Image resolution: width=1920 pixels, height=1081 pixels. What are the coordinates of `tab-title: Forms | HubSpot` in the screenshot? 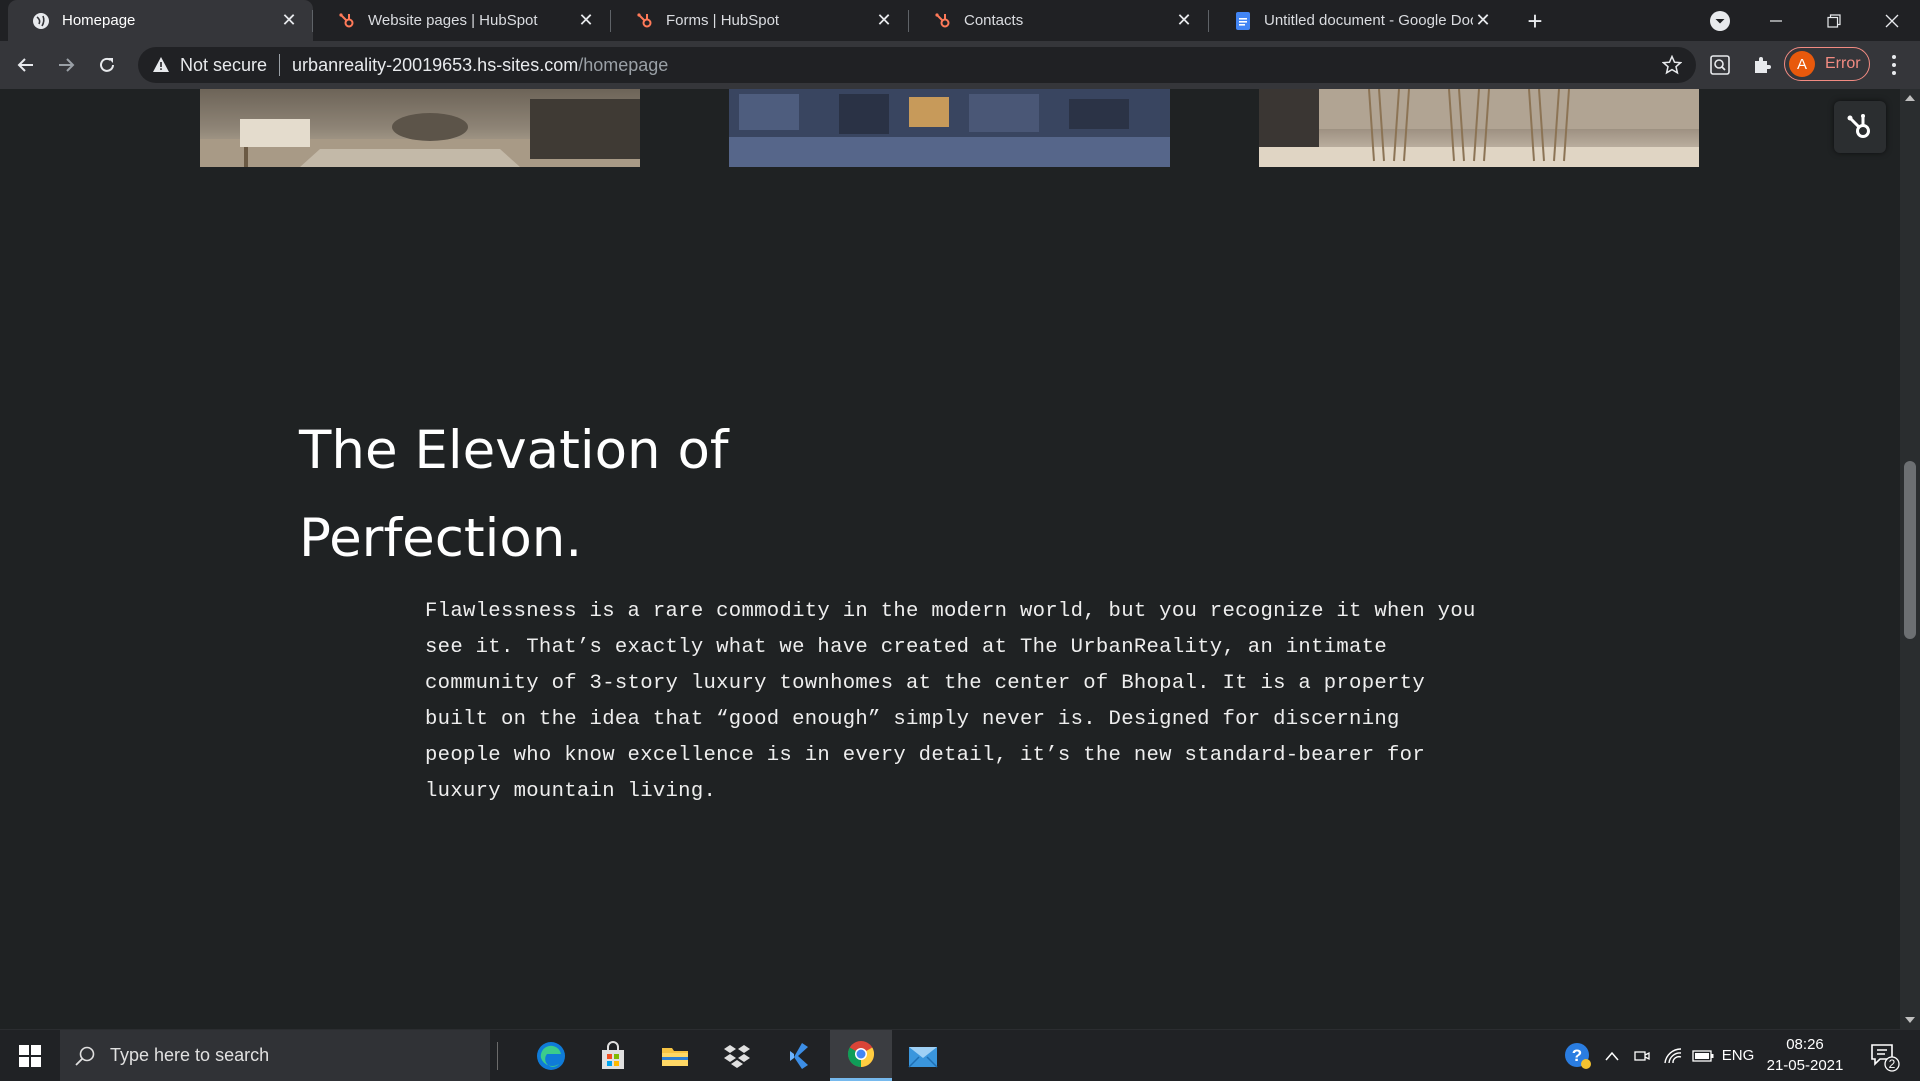 It's located at (723, 20).